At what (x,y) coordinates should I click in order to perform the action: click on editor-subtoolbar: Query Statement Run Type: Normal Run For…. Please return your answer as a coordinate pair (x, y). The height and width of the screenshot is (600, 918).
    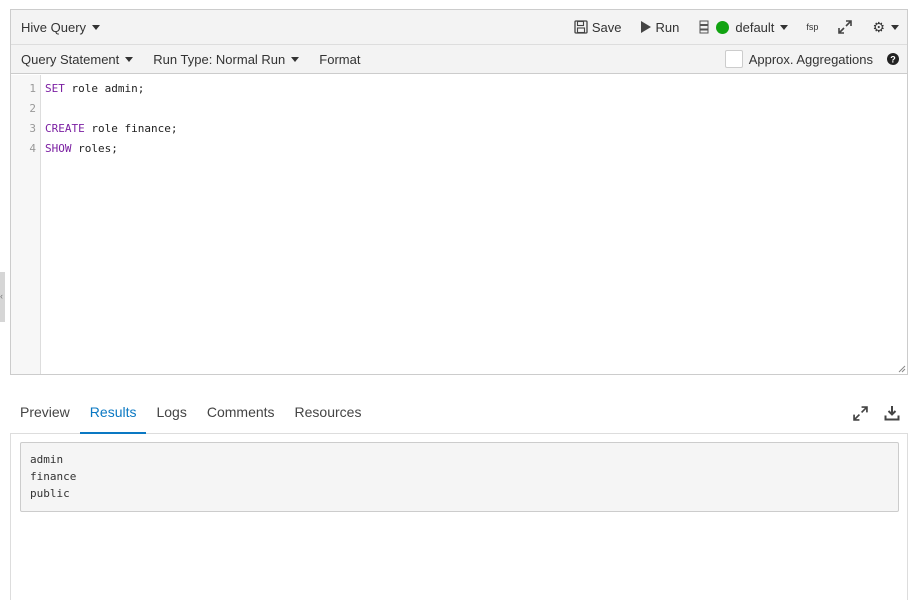
    Looking at the image, I should click on (459, 59).